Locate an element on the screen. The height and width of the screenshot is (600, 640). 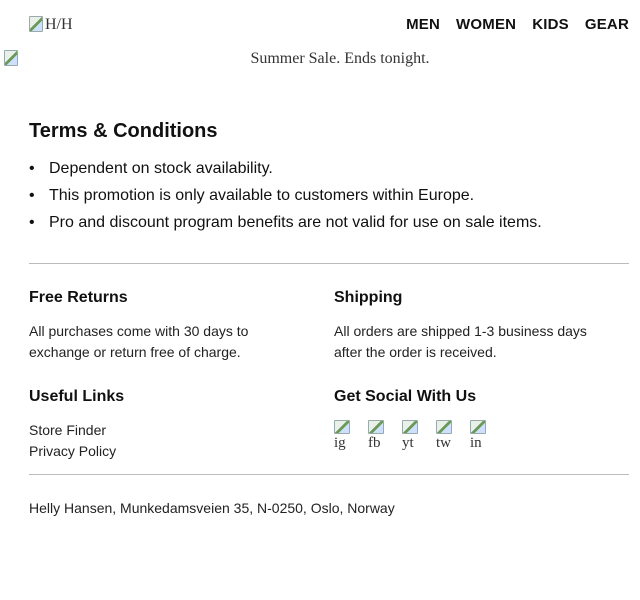
instagram-link: ig is located at coordinates (342, 435).